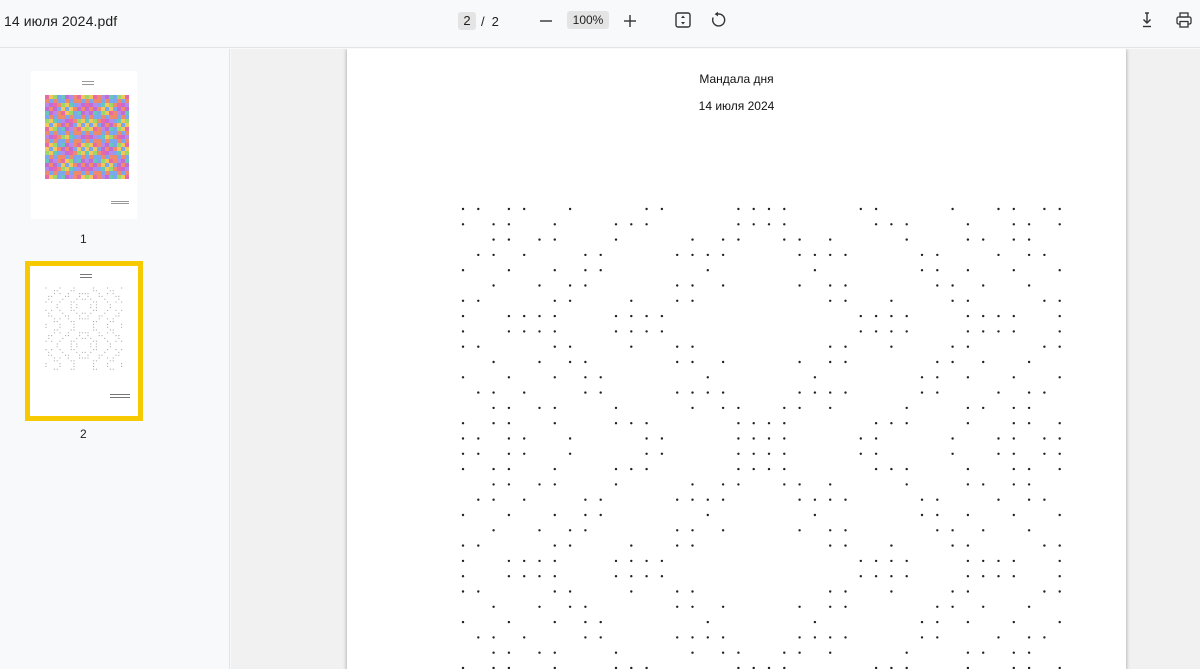 The width and height of the screenshot is (1200, 669). What do you see at coordinates (467, 21) in the screenshot?
I see `page-number-input: 2` at bounding box center [467, 21].